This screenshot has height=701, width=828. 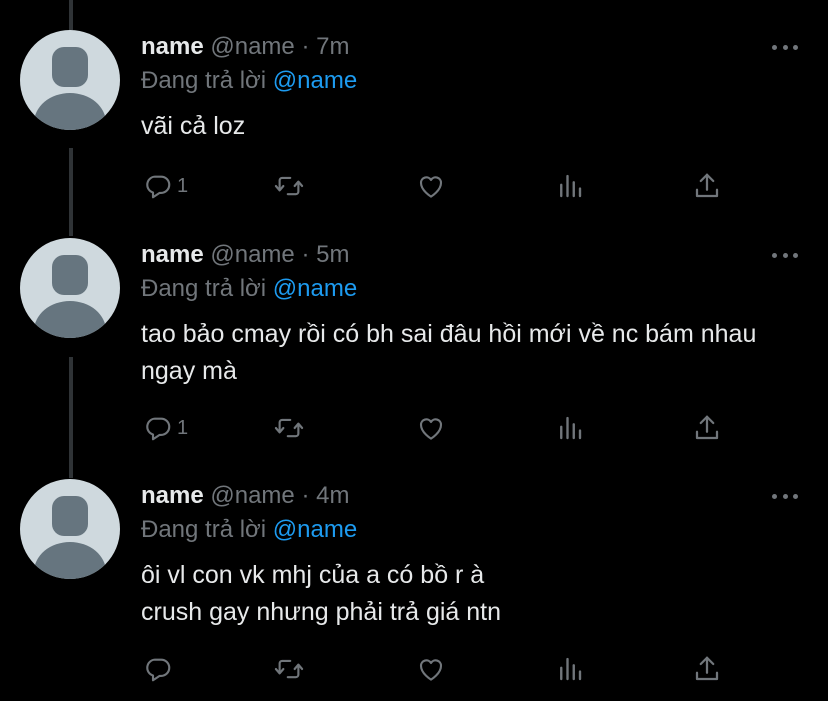 I want to click on tweet-header: name @name · 5m, so click(x=245, y=255).